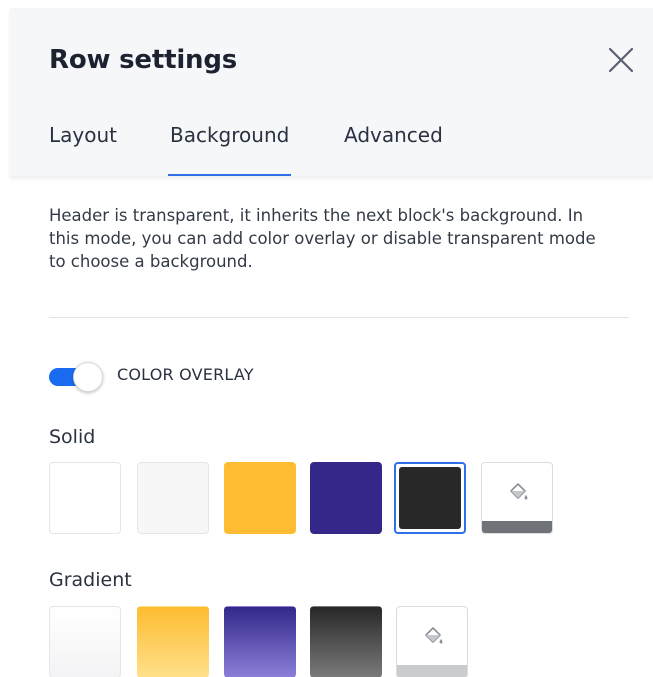  What do you see at coordinates (88, 377) in the screenshot?
I see `toggle-knob` at bounding box center [88, 377].